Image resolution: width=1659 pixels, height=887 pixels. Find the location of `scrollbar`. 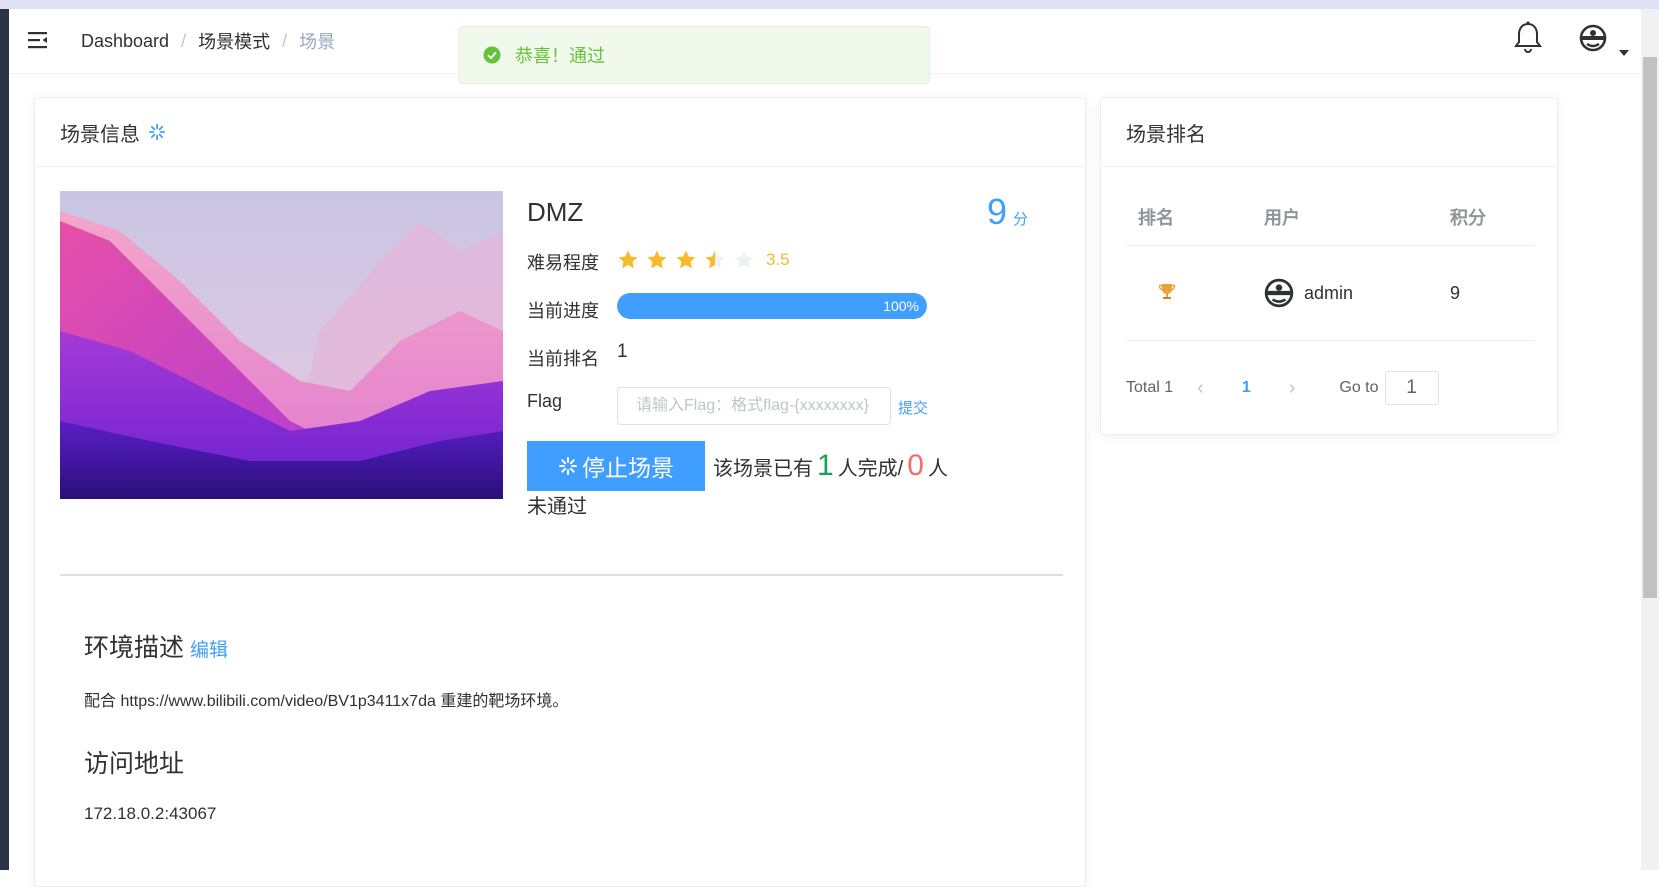

scrollbar is located at coordinates (1650, 439).